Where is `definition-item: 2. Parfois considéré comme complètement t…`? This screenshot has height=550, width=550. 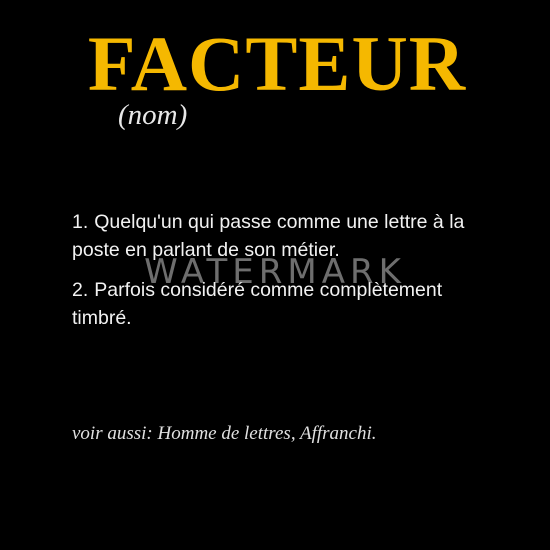 definition-item: 2. Parfois considéré comme complètement t… is located at coordinates (282, 304).